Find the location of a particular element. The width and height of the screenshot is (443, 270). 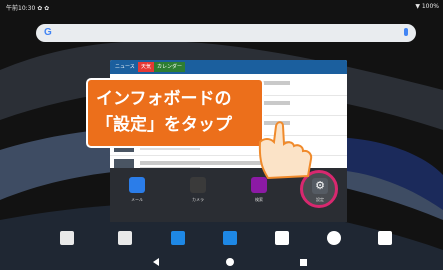

callout-line-1: インフォボードの is located at coordinates (164, 99).